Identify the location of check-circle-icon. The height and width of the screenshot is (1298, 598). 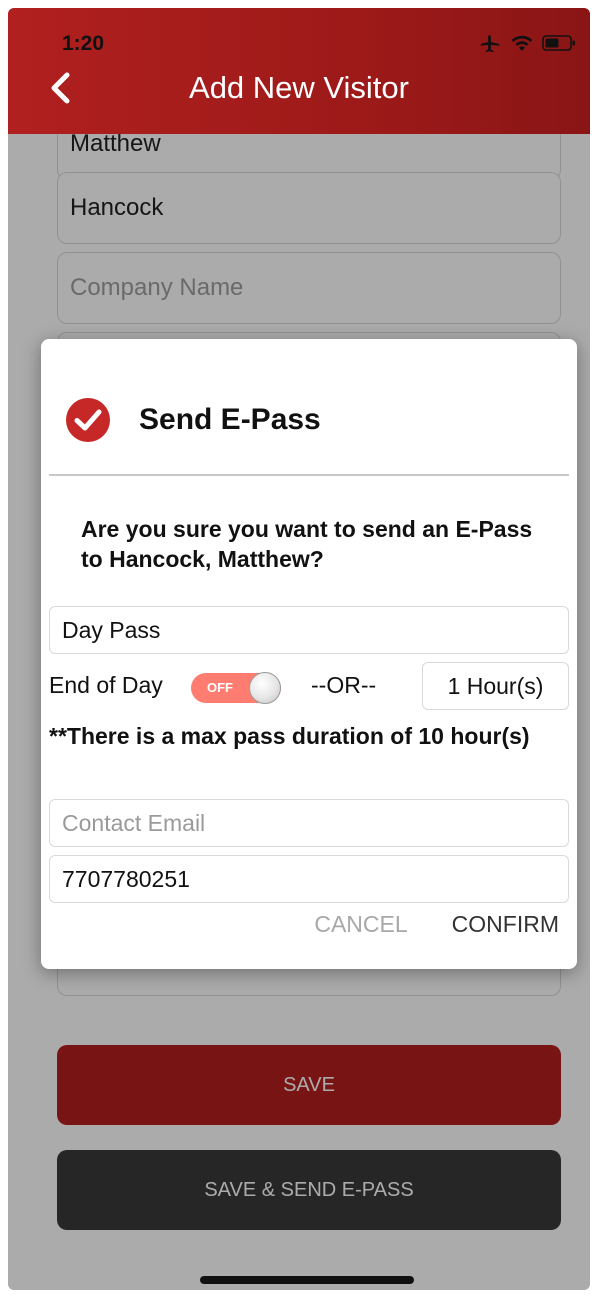
(88, 420).